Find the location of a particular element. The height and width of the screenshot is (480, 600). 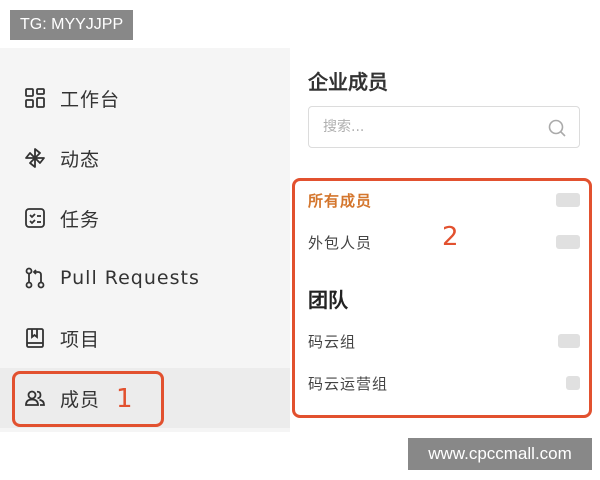

sidebar-item-activity: 动态 is located at coordinates (145, 158).